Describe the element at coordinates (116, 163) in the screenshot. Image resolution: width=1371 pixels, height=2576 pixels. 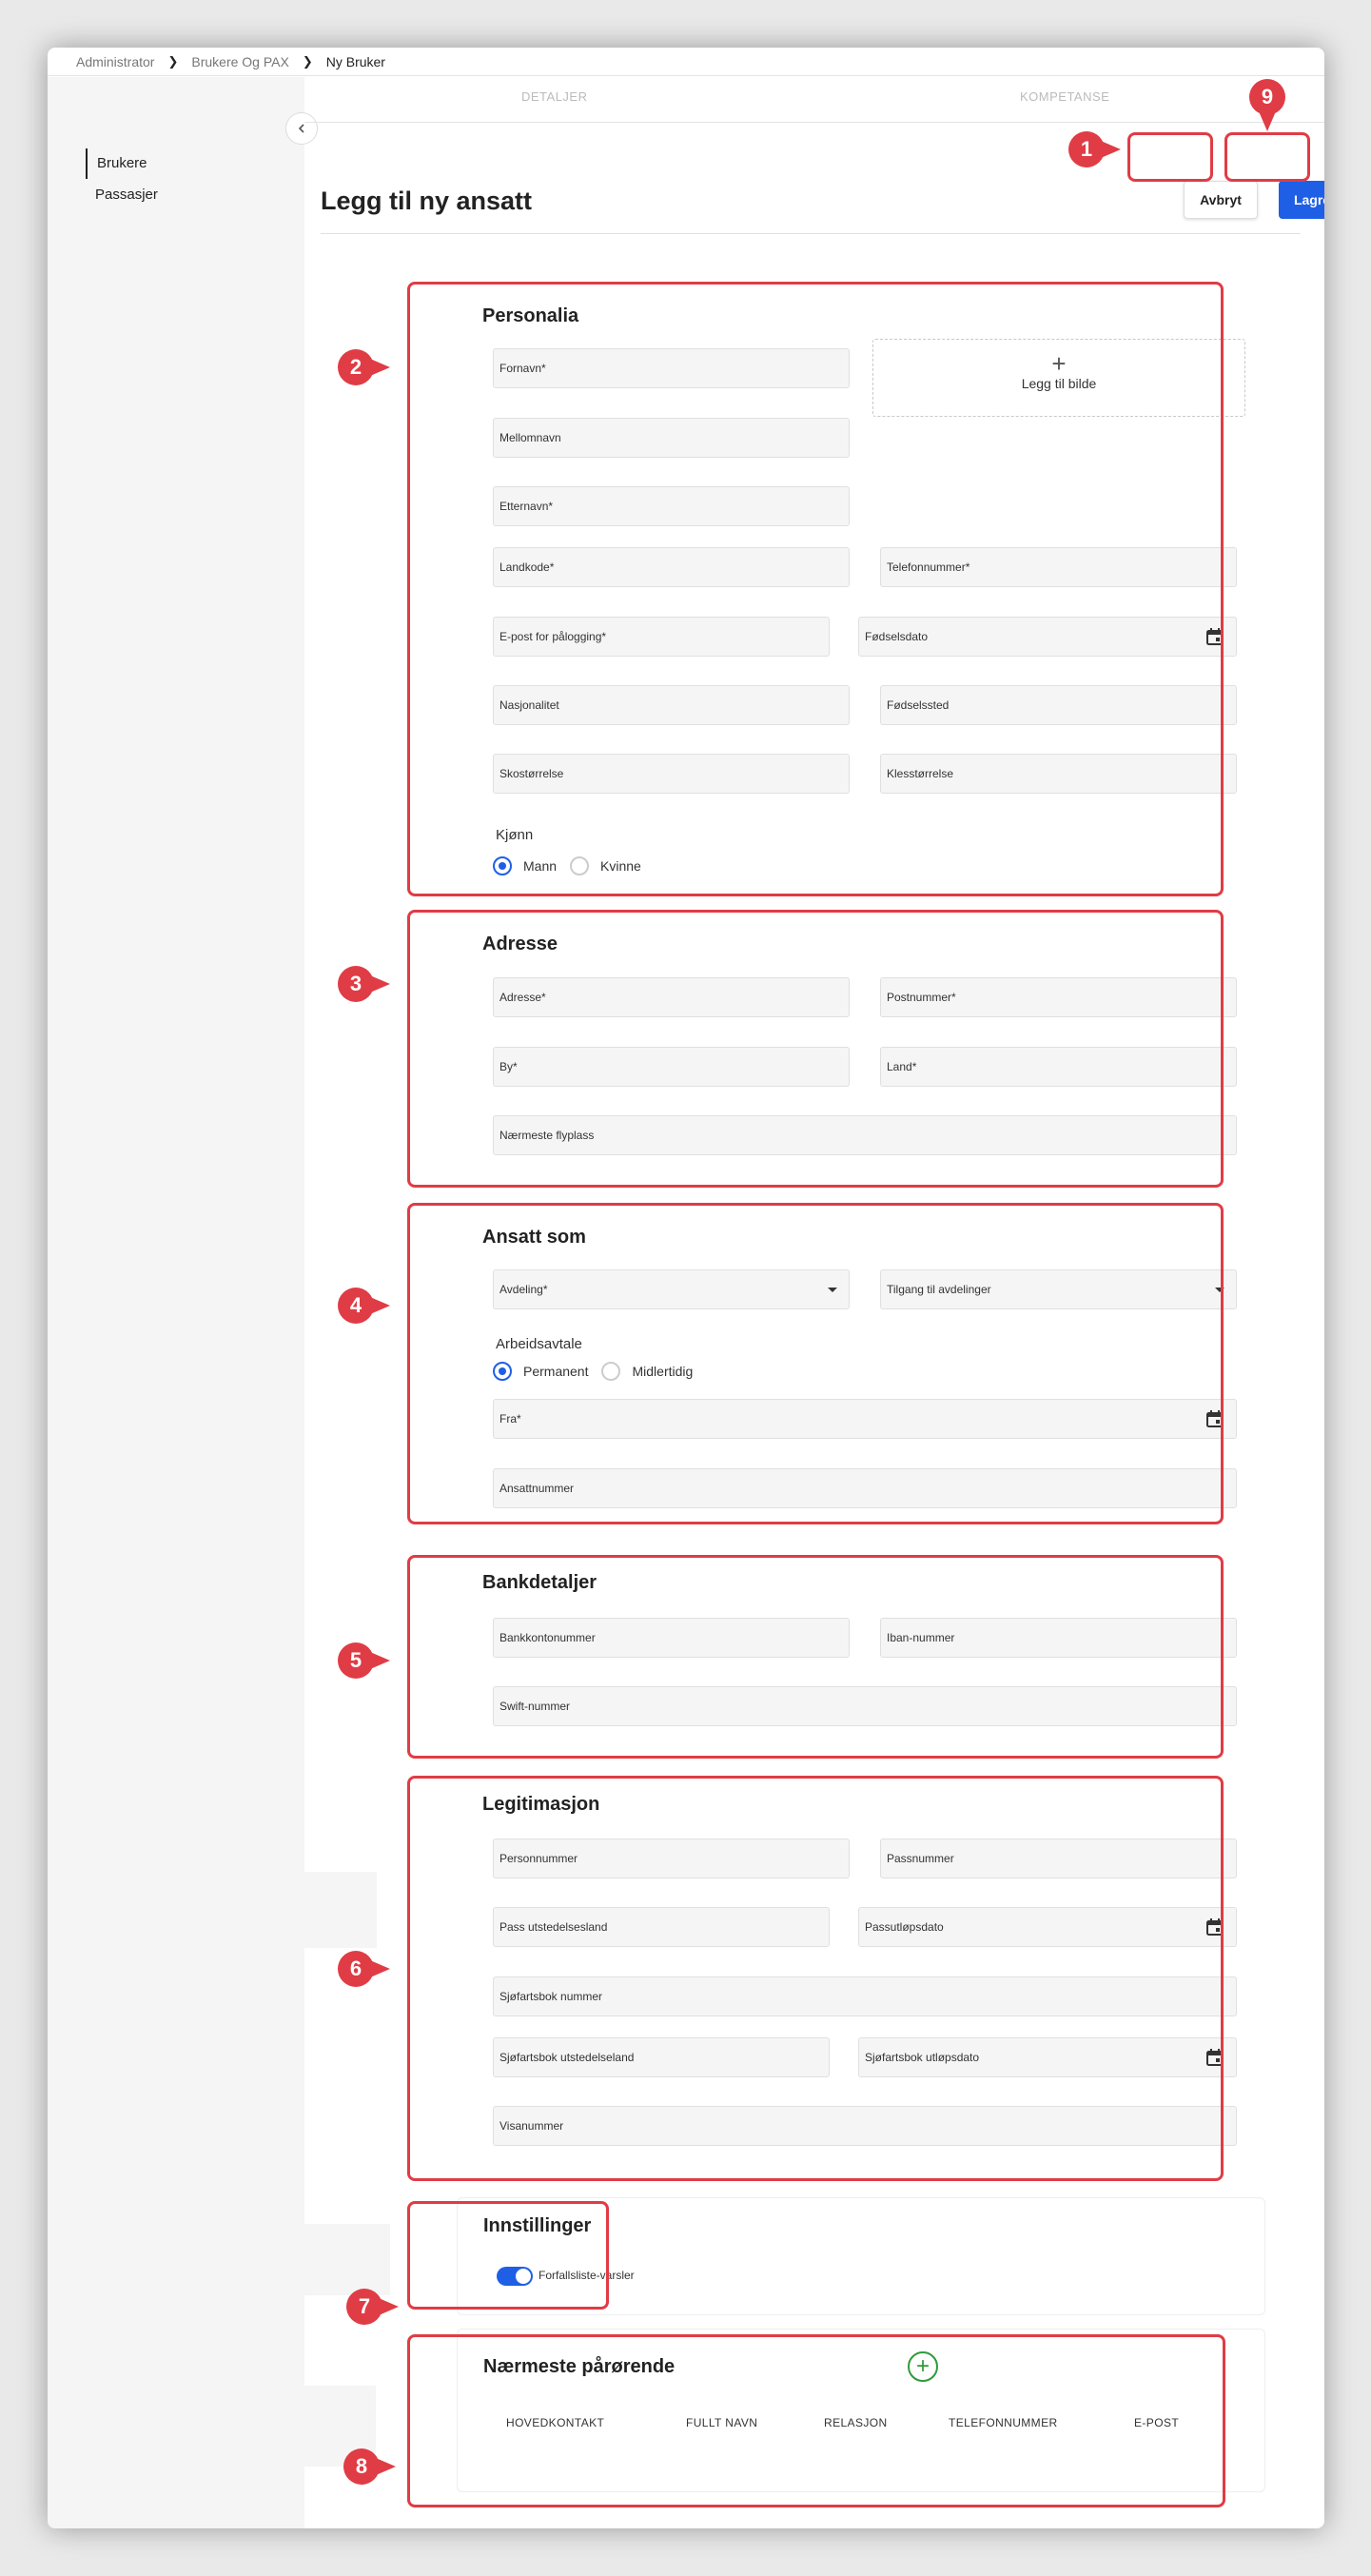
I see `sidebar-item-brukere: Brukere` at that location.